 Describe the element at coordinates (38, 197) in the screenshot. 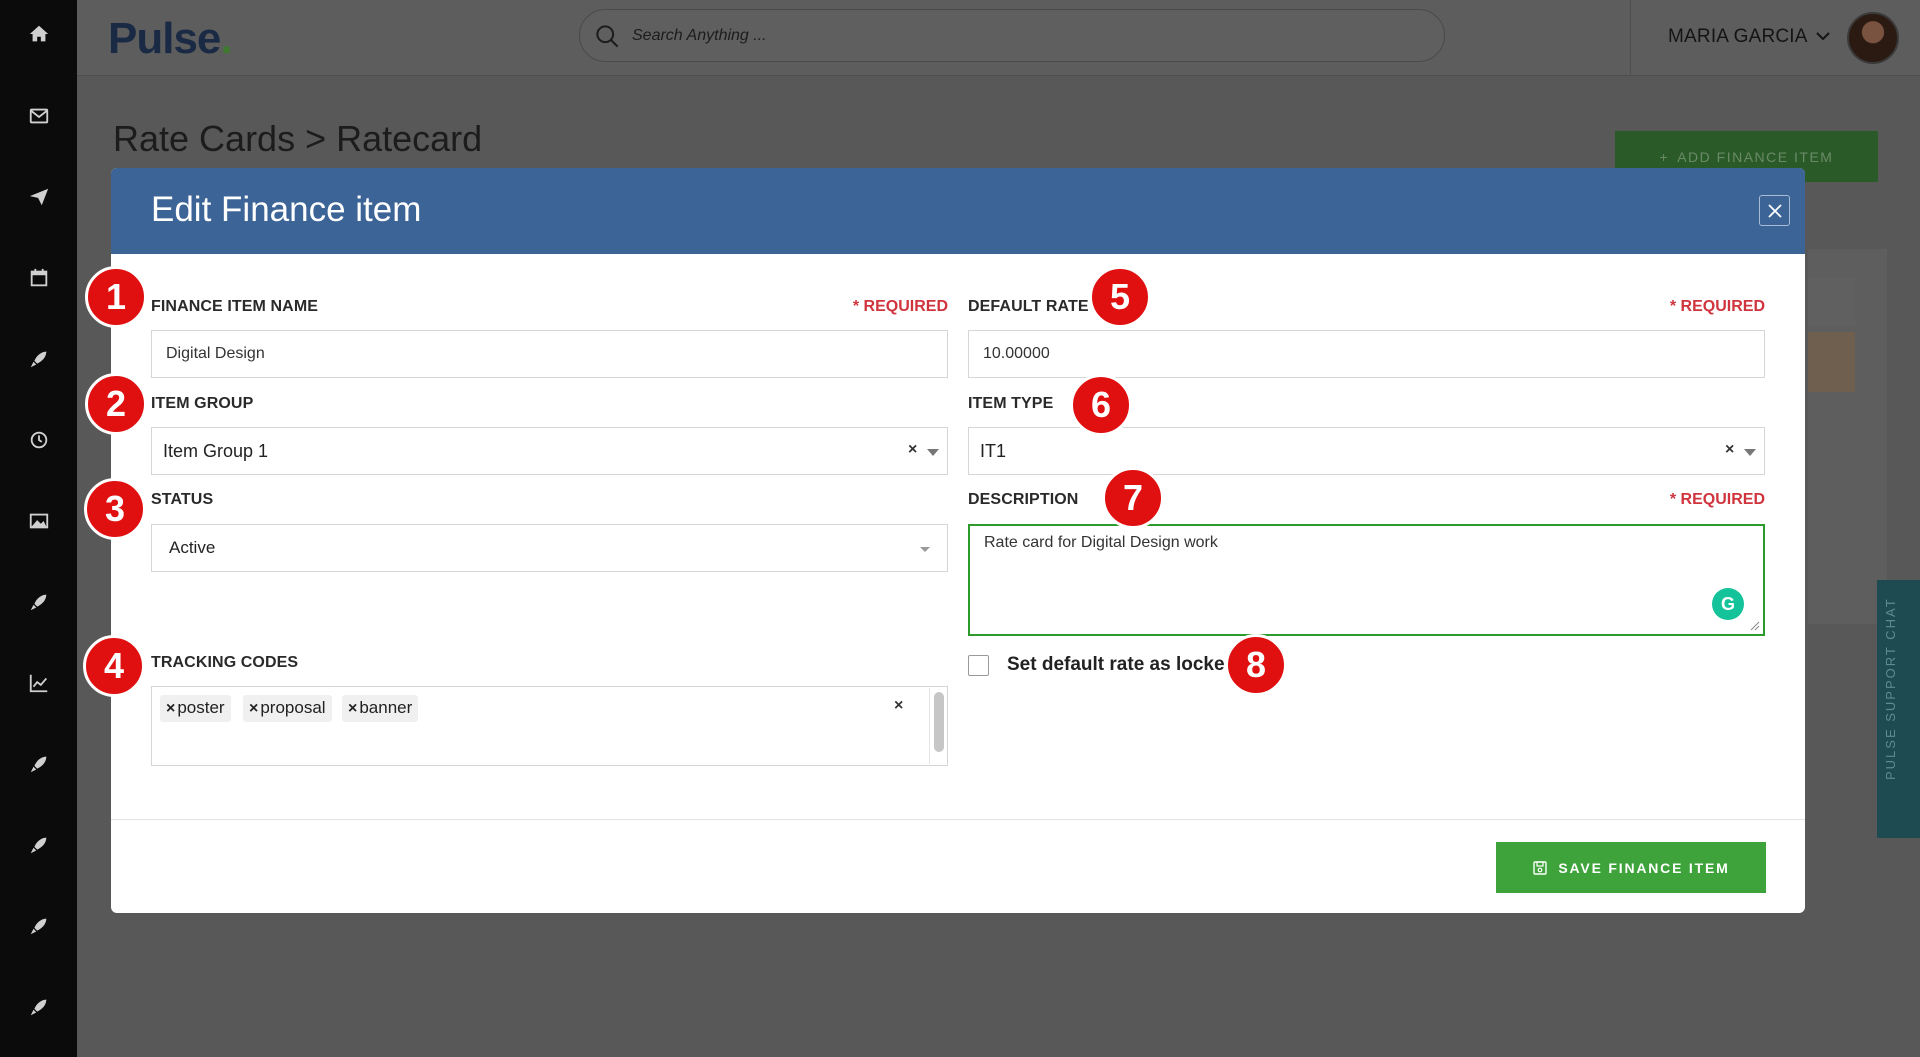

I see `send-icon` at that location.